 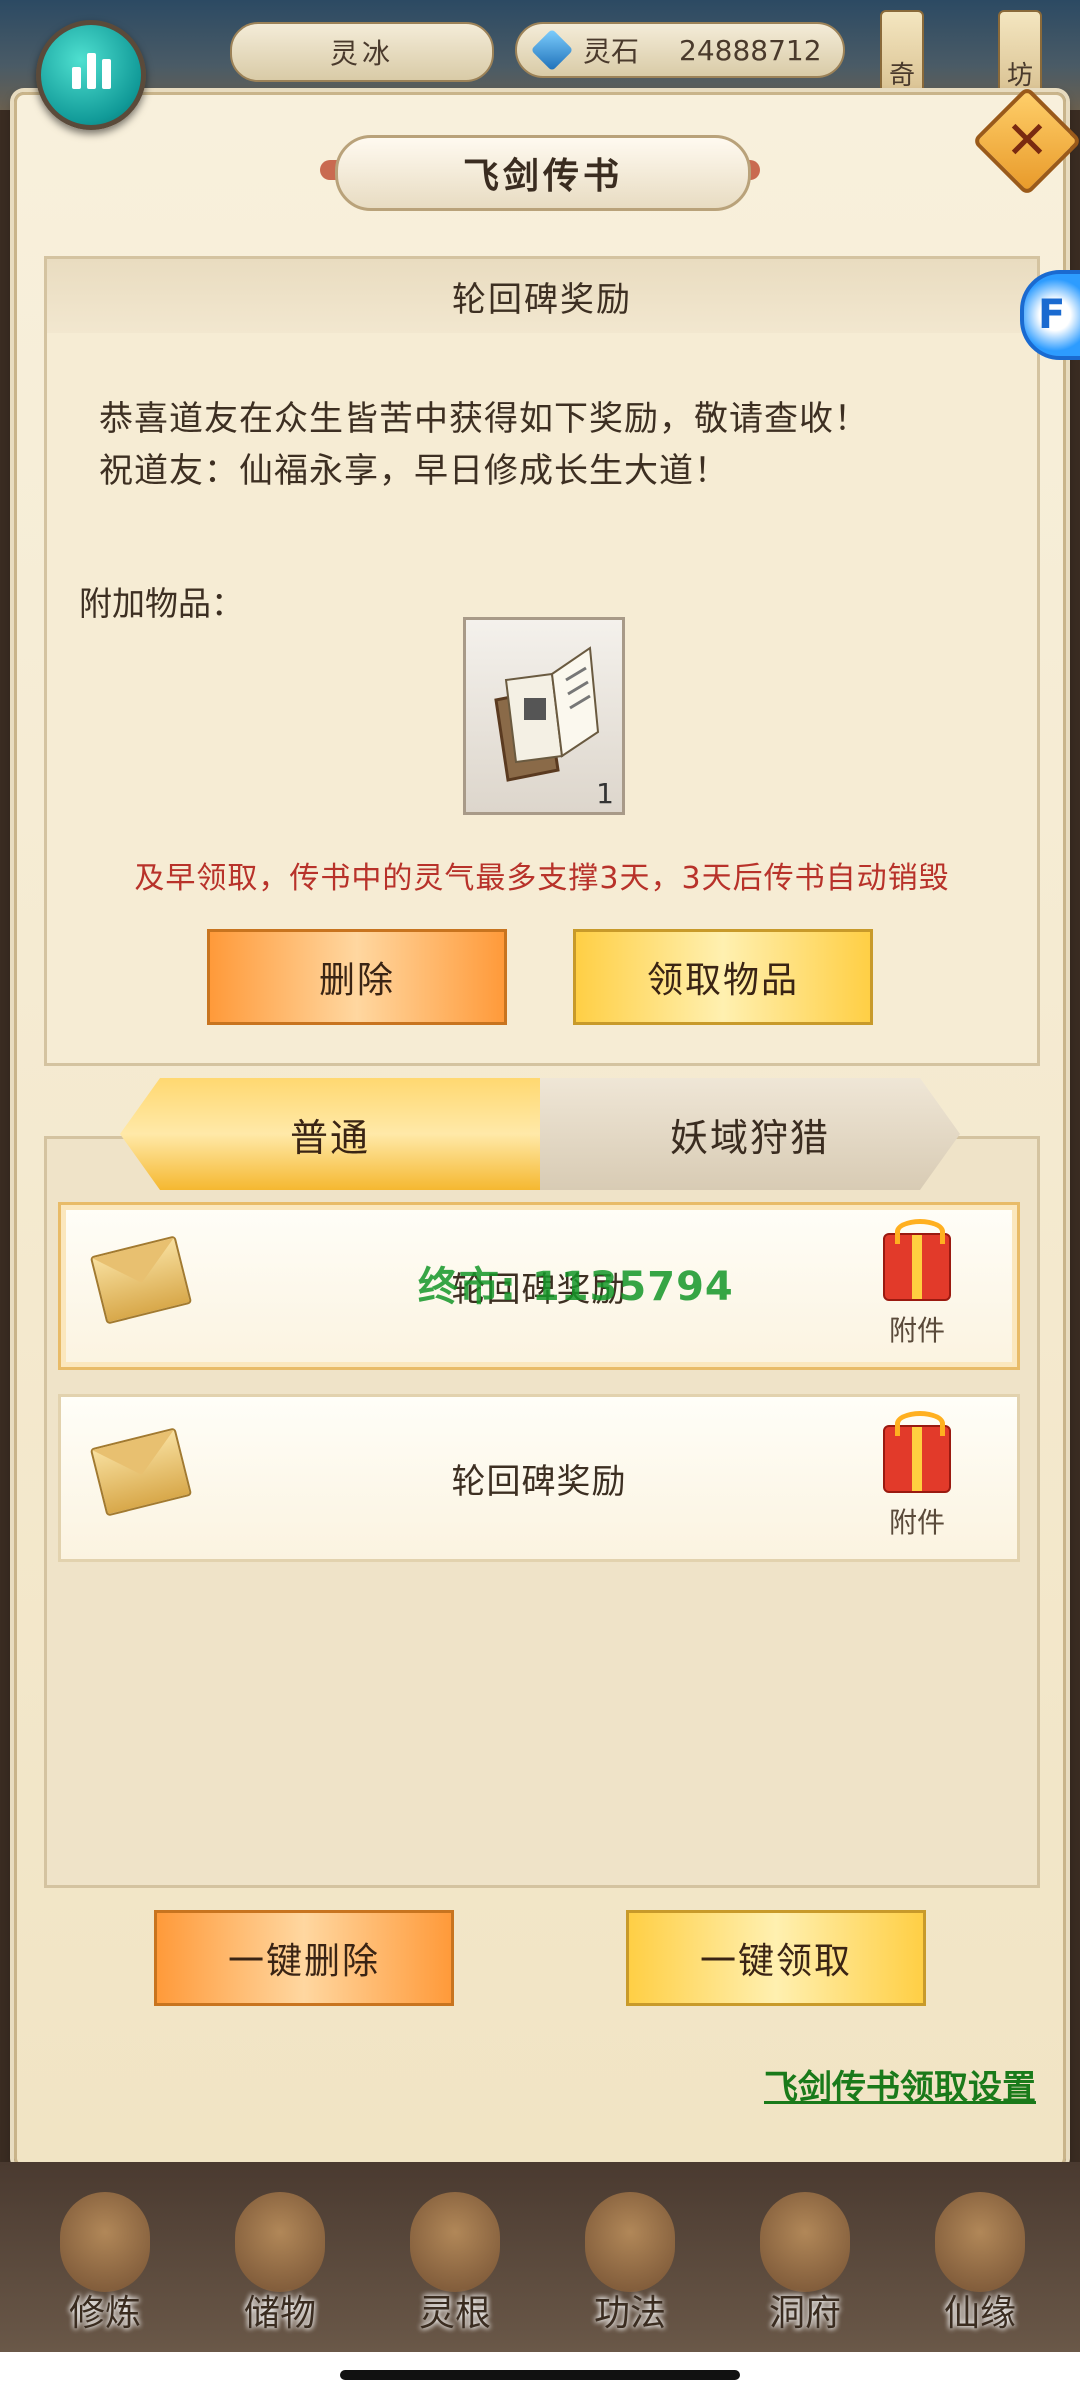 What do you see at coordinates (542, 878) in the screenshot?
I see `expiry-warning: 及早领取，传书中的灵气最多支撑3天，3天后传书自动销毁` at bounding box center [542, 878].